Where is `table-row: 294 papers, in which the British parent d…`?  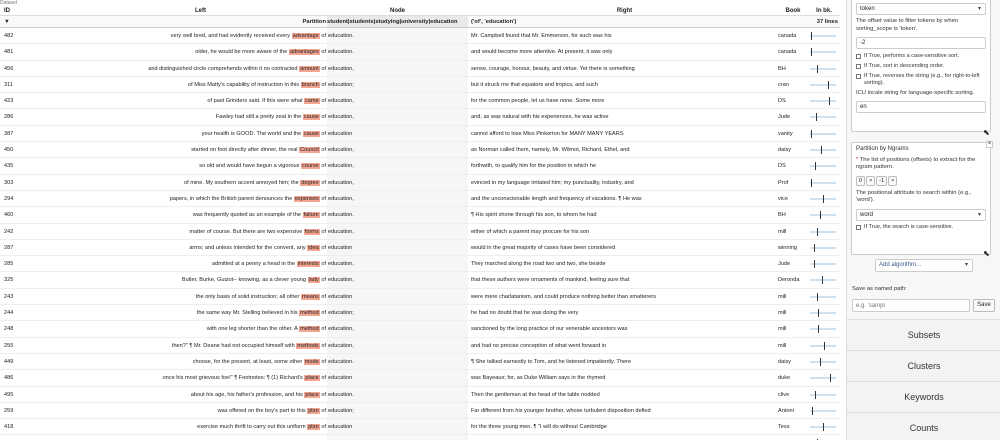 table-row: 294 papers, in which the British parent d… is located at coordinates (420, 199).